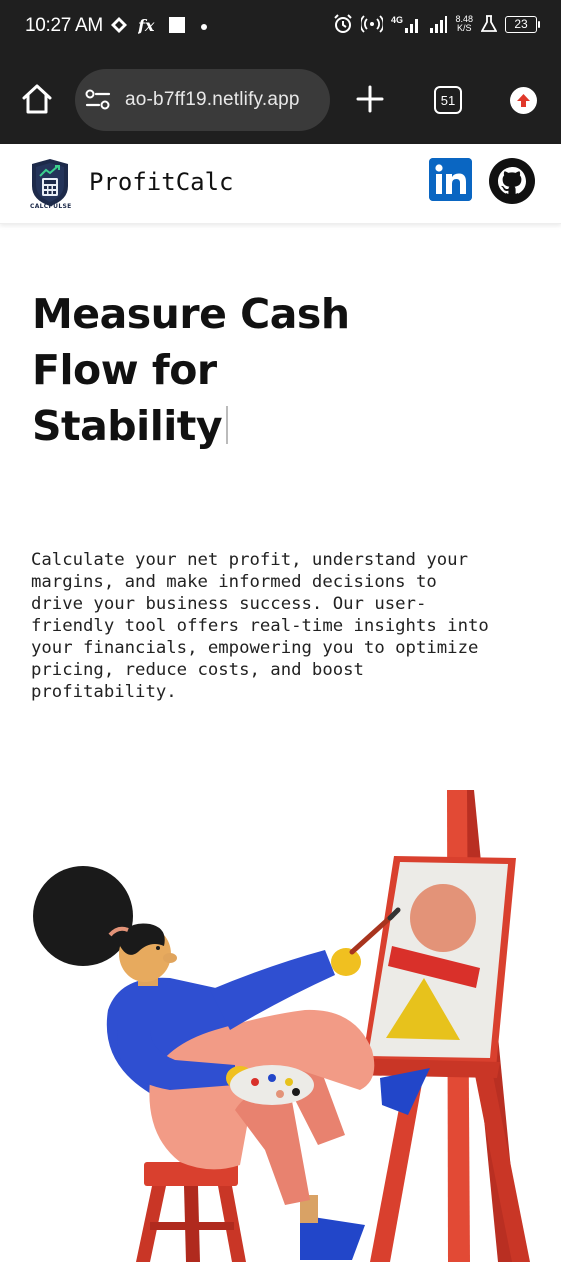 The image size is (561, 1280). Describe the element at coordinates (161, 25) in the screenshot. I see `status-notification-icons: fx` at that location.